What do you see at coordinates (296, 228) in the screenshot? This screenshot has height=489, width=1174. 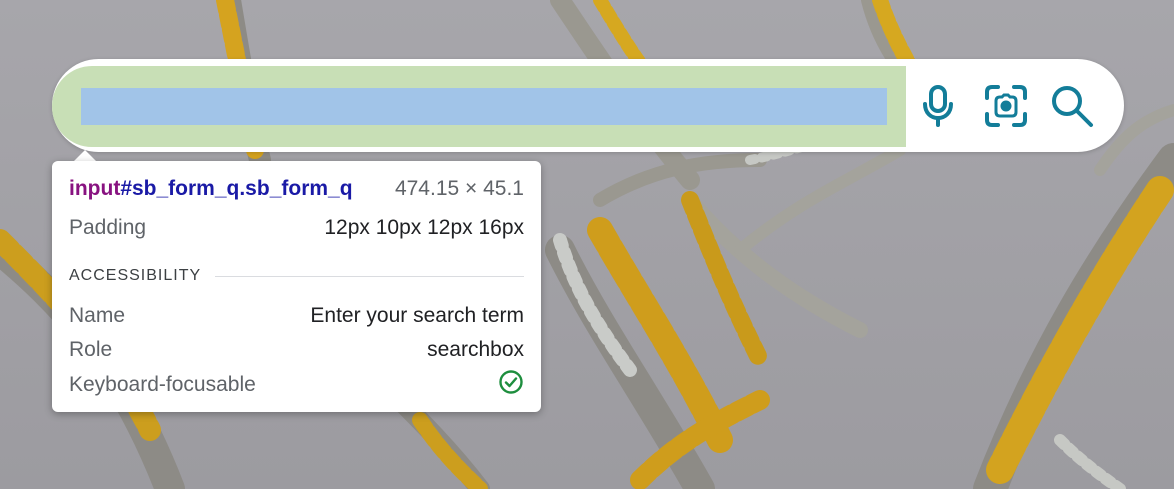 I see `padding-row: Padding 12px 10px 12px 16px` at bounding box center [296, 228].